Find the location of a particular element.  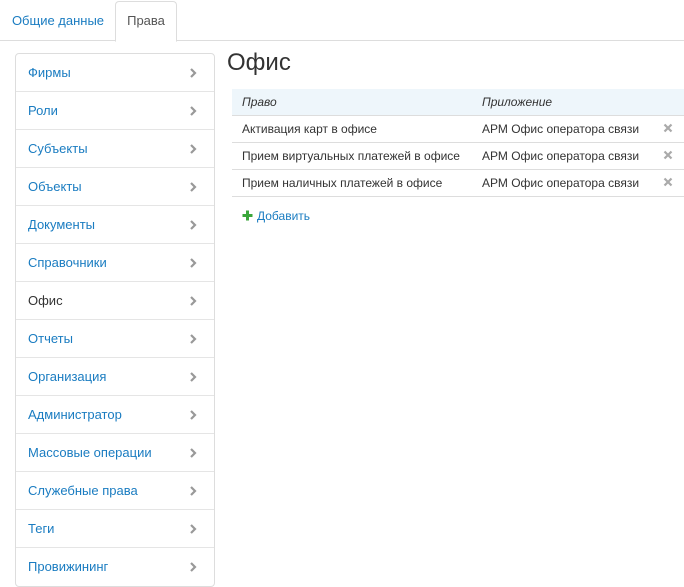

column-header-actions is located at coordinates (668, 102).